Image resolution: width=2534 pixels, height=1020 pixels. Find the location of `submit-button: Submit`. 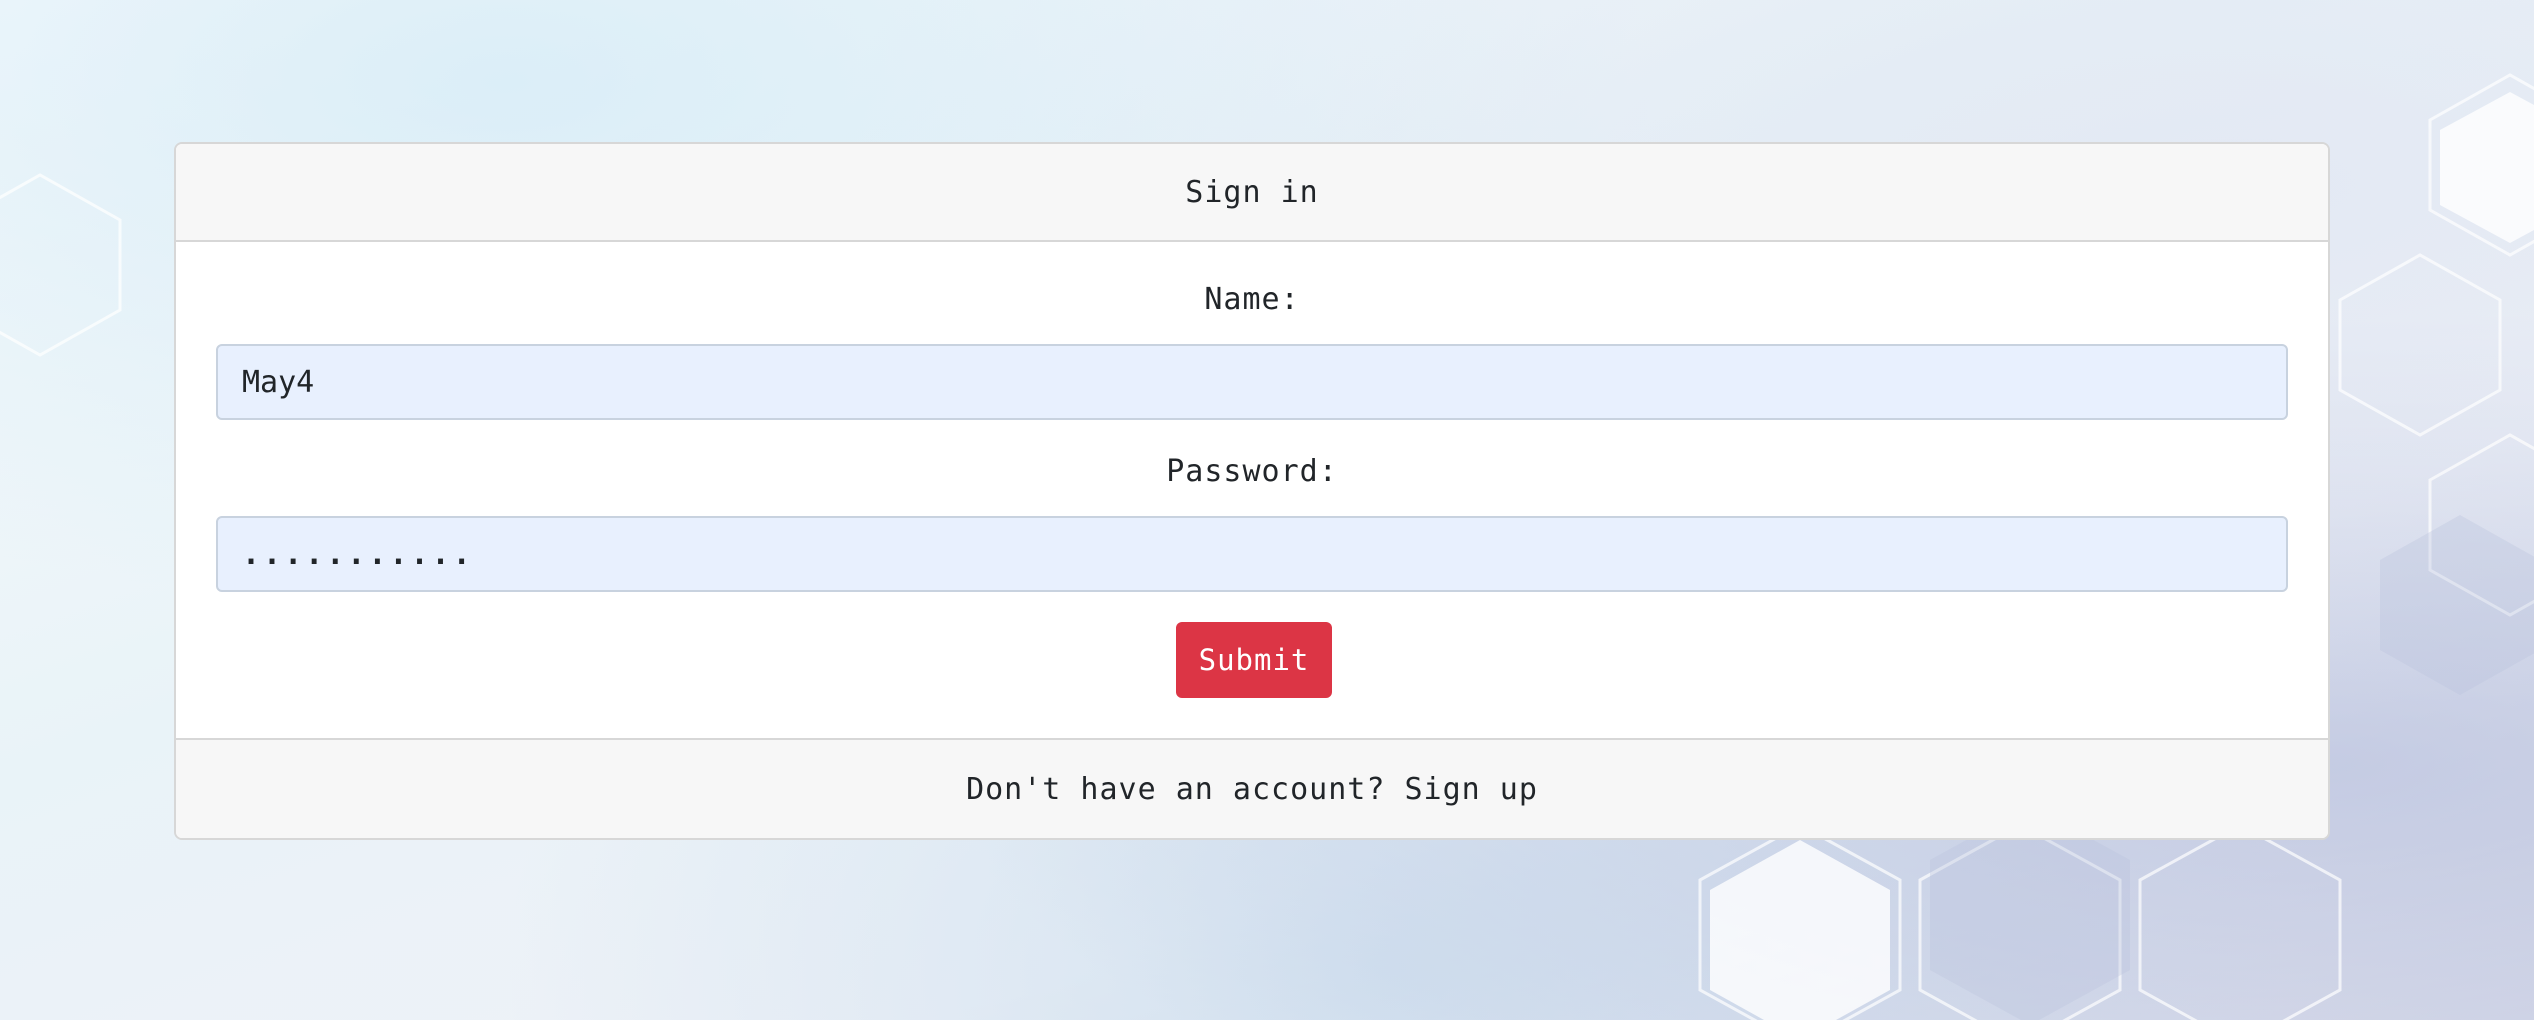

submit-button: Submit is located at coordinates (1254, 660).